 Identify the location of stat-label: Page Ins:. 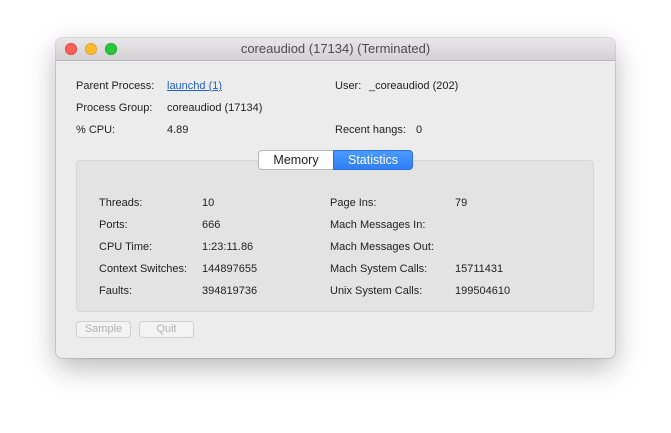
(353, 203).